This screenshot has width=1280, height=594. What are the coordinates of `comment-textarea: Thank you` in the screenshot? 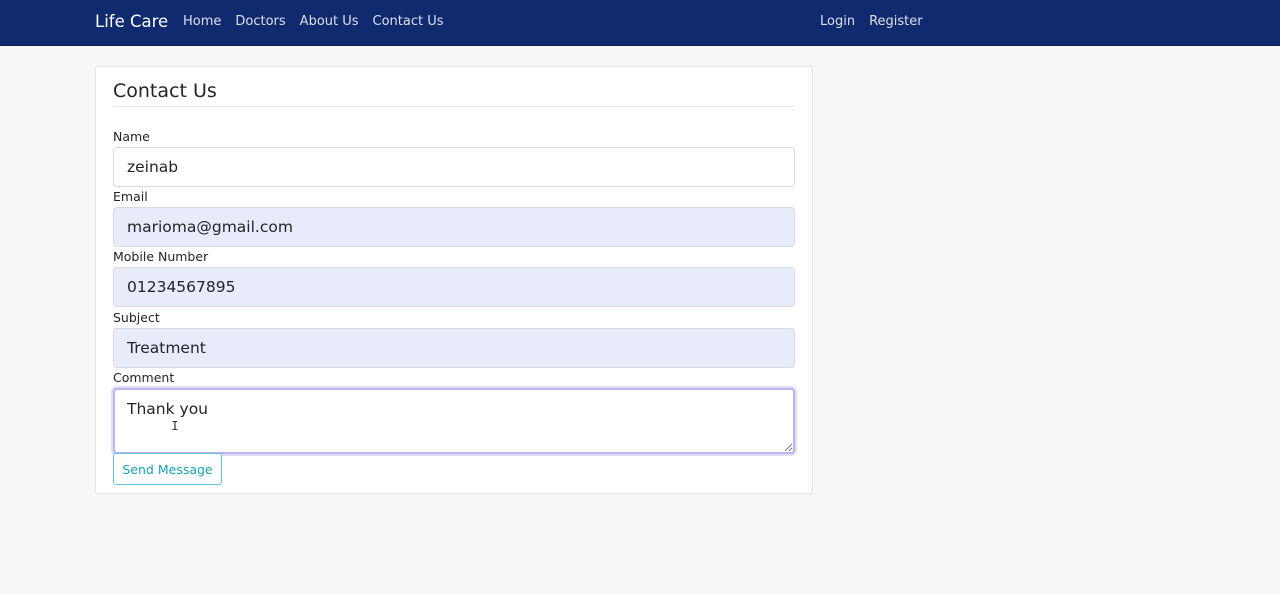 It's located at (454, 421).